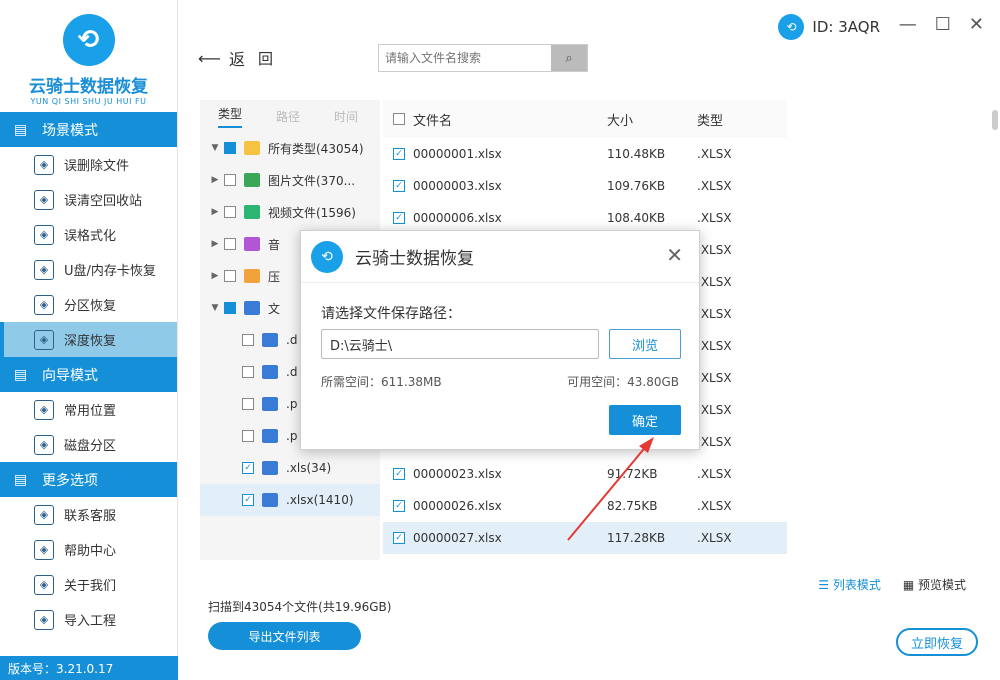 Image resolution: width=1000 pixels, height=680 pixels. I want to click on export-list-button: 导出文件列表, so click(284, 636).